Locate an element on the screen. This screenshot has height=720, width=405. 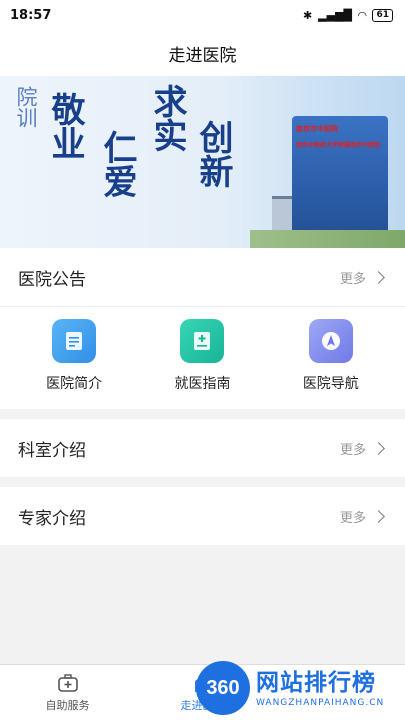
watermark-overlay: 360 网站排行榜 WANGZHANPAIHANG.CN is located at coordinates (290, 688).